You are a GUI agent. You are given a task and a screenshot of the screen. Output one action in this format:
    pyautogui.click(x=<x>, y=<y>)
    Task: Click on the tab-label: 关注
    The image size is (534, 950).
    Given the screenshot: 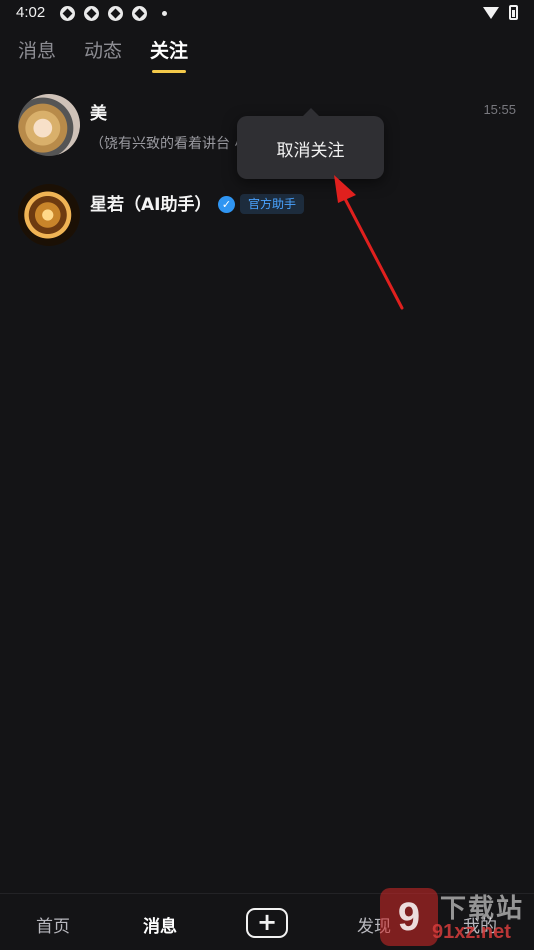 What is the action you would take?
    pyautogui.click(x=169, y=51)
    